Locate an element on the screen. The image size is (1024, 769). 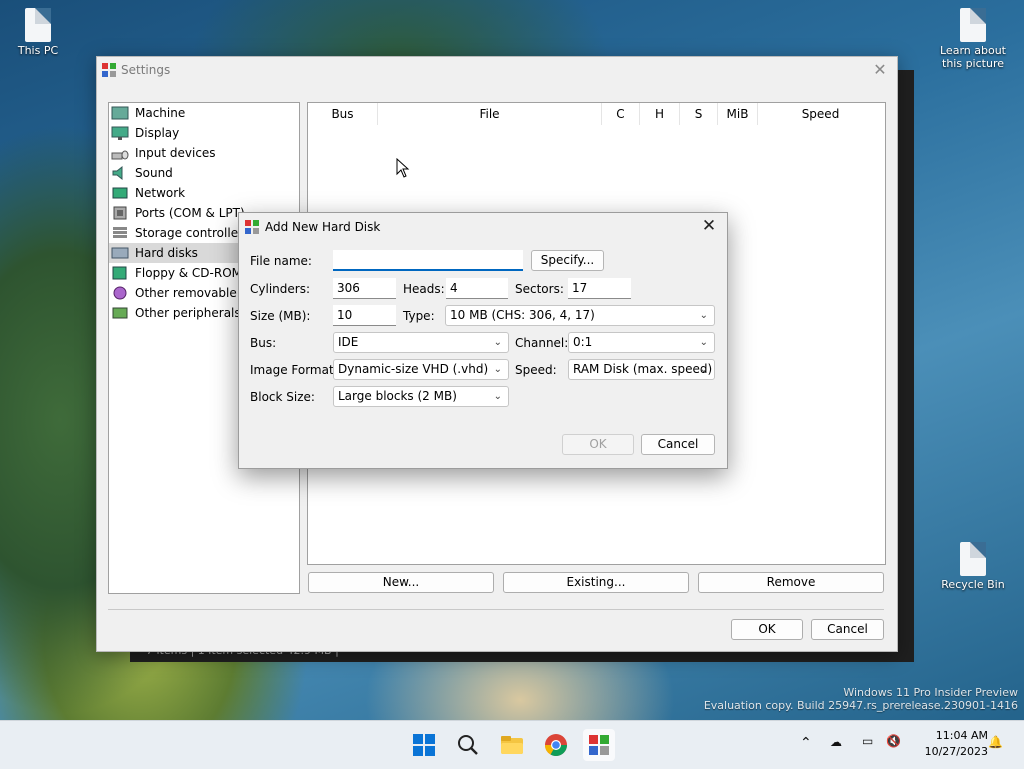
dialog-cancel-button: Cancel is located at coordinates (678, 444).